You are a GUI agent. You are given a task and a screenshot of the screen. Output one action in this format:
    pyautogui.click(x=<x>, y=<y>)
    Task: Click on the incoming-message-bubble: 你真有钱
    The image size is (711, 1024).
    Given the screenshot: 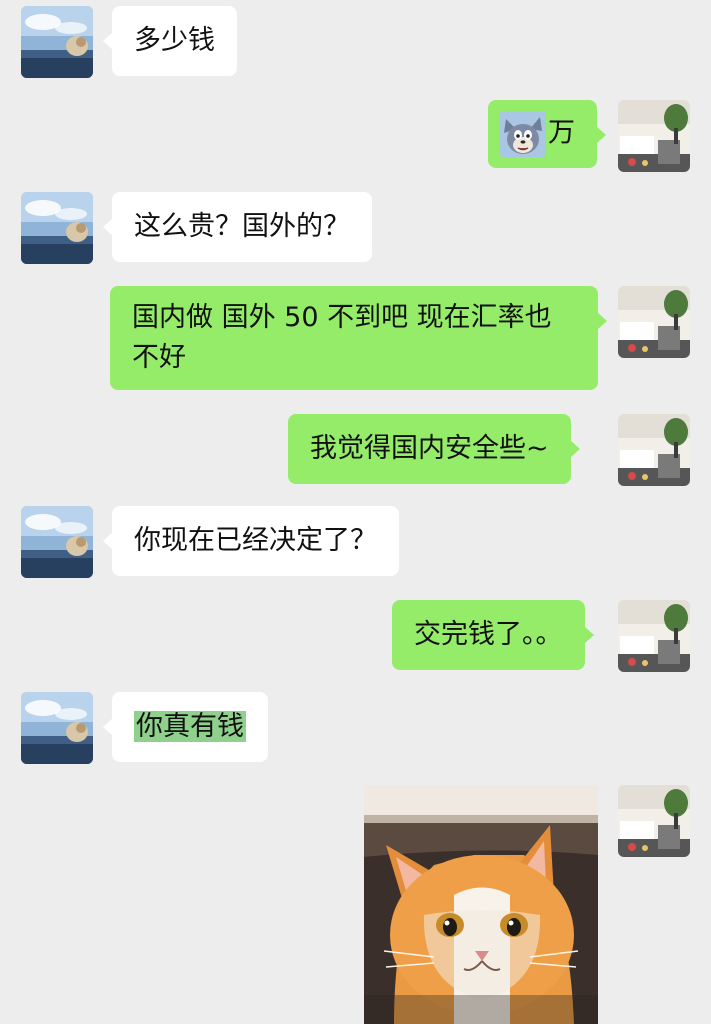 What is the action you would take?
    pyautogui.click(x=185, y=727)
    